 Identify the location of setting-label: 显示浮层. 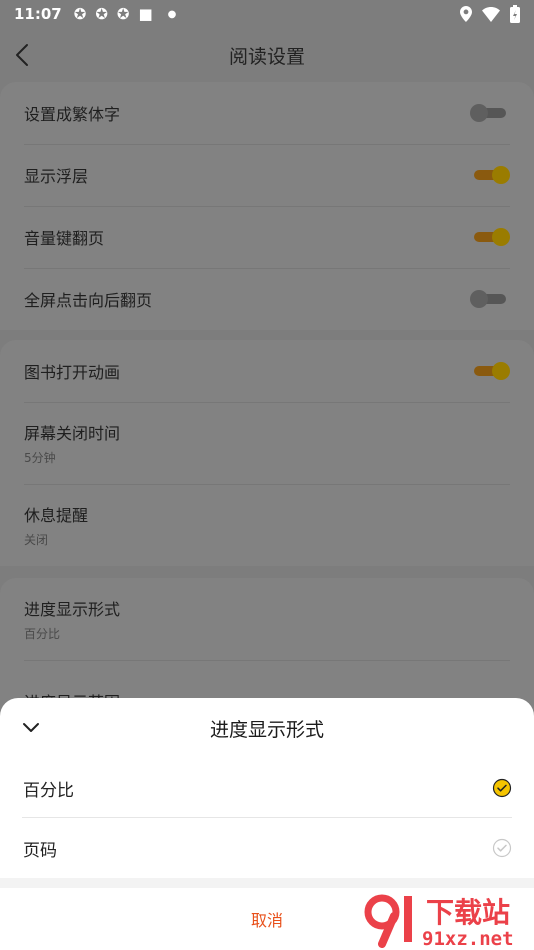
(56, 176).